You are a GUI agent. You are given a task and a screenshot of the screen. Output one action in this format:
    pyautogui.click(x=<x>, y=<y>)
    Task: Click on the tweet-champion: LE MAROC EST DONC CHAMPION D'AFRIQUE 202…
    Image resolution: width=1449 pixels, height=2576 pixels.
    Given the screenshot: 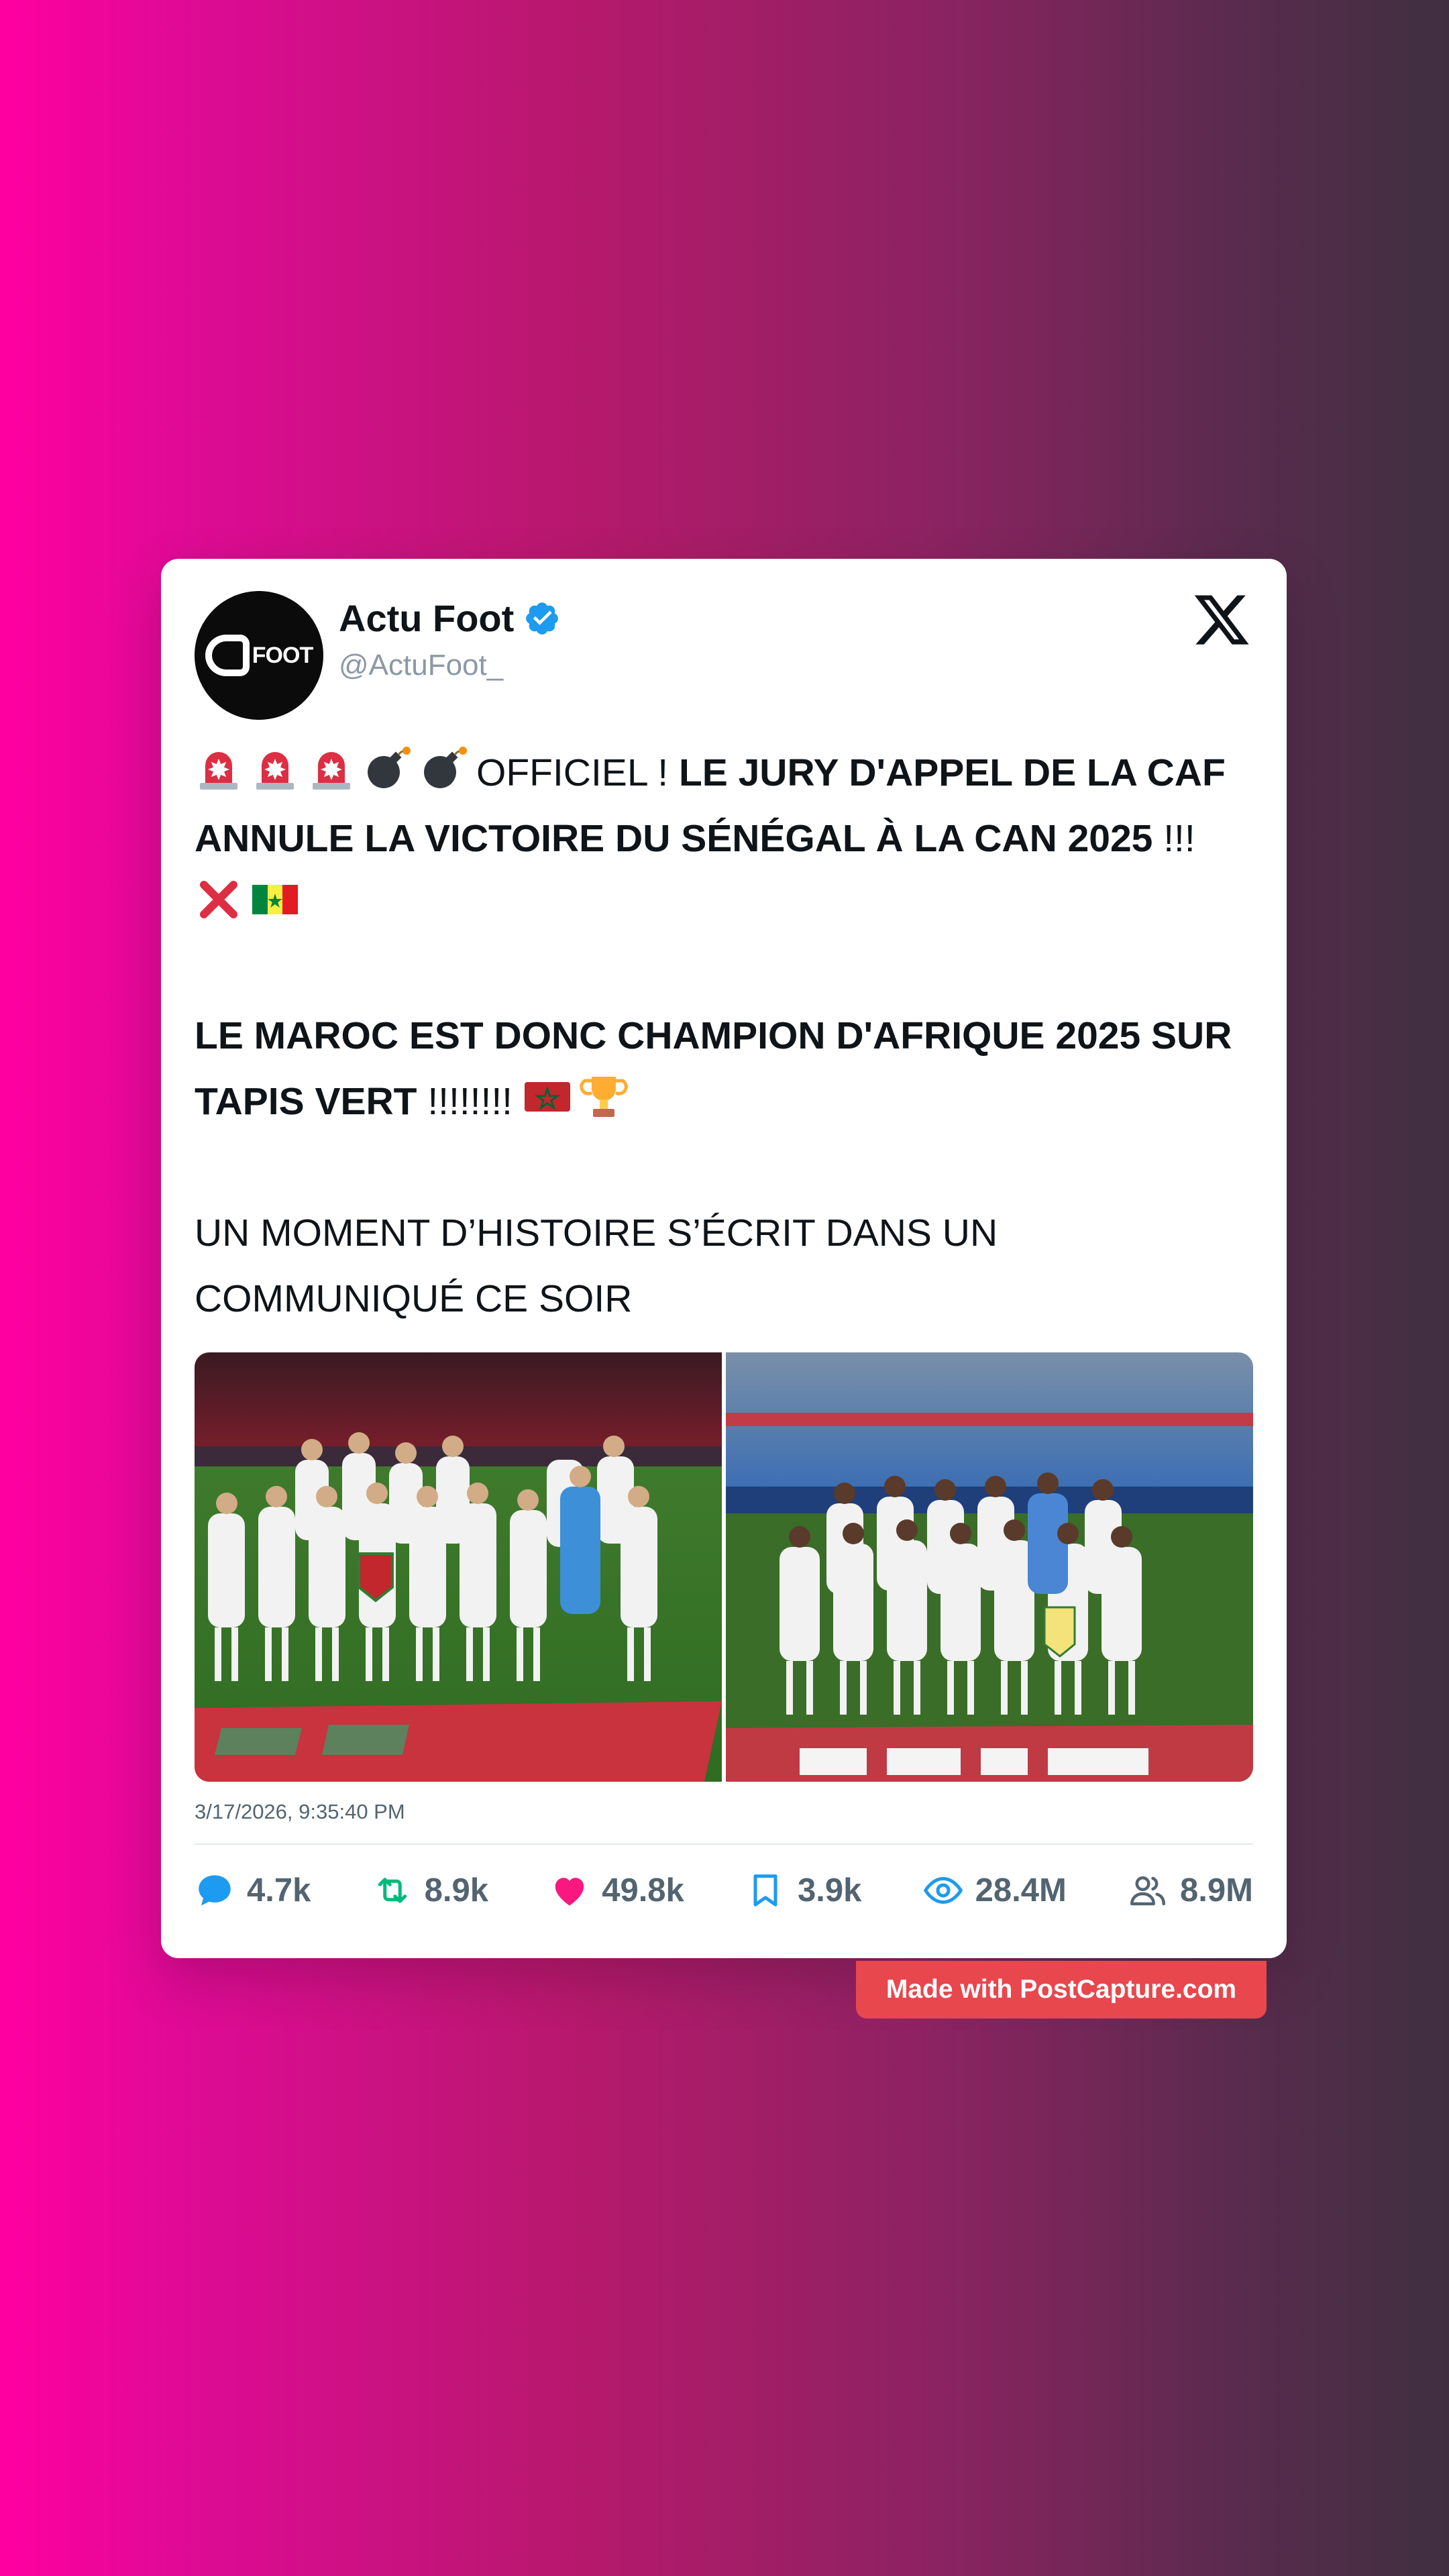 What is the action you would take?
    pyautogui.click(x=713, y=1068)
    